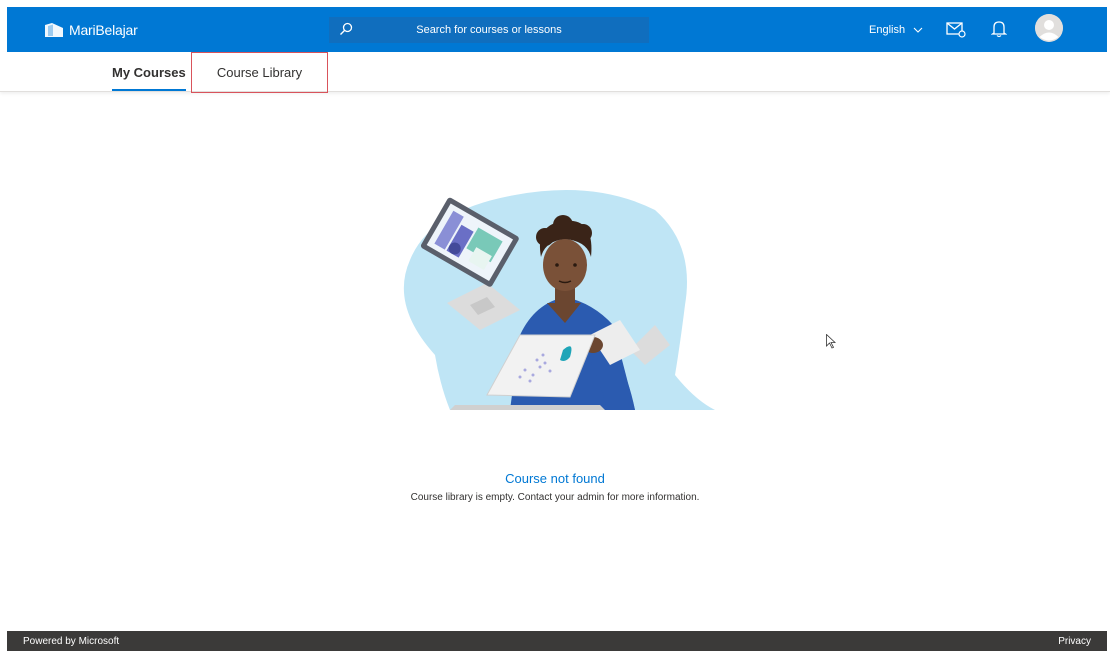 This screenshot has height=651, width=1110. I want to click on tab-my-courses: My Courses, so click(149, 72).